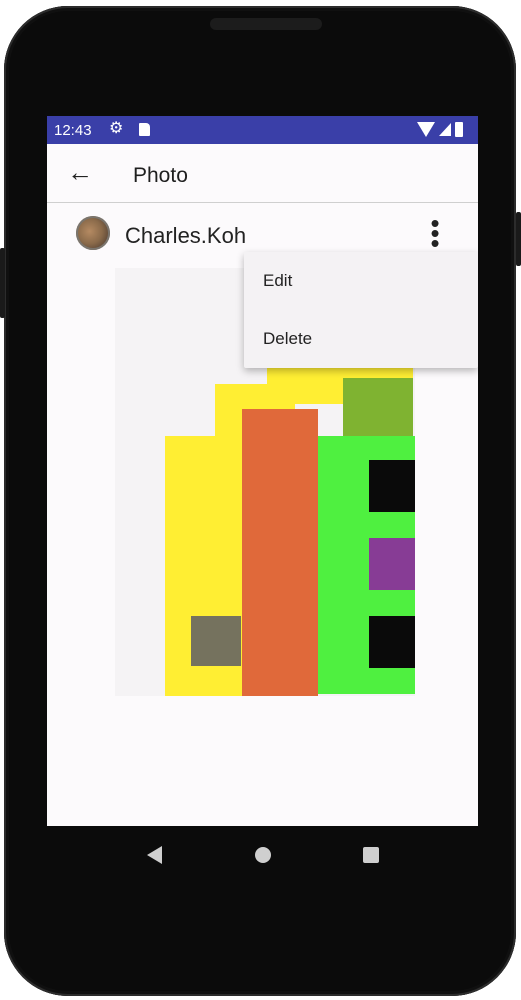 This screenshot has width=521, height=1000. What do you see at coordinates (378, 408) in the screenshot?
I see `photo-olive-block` at bounding box center [378, 408].